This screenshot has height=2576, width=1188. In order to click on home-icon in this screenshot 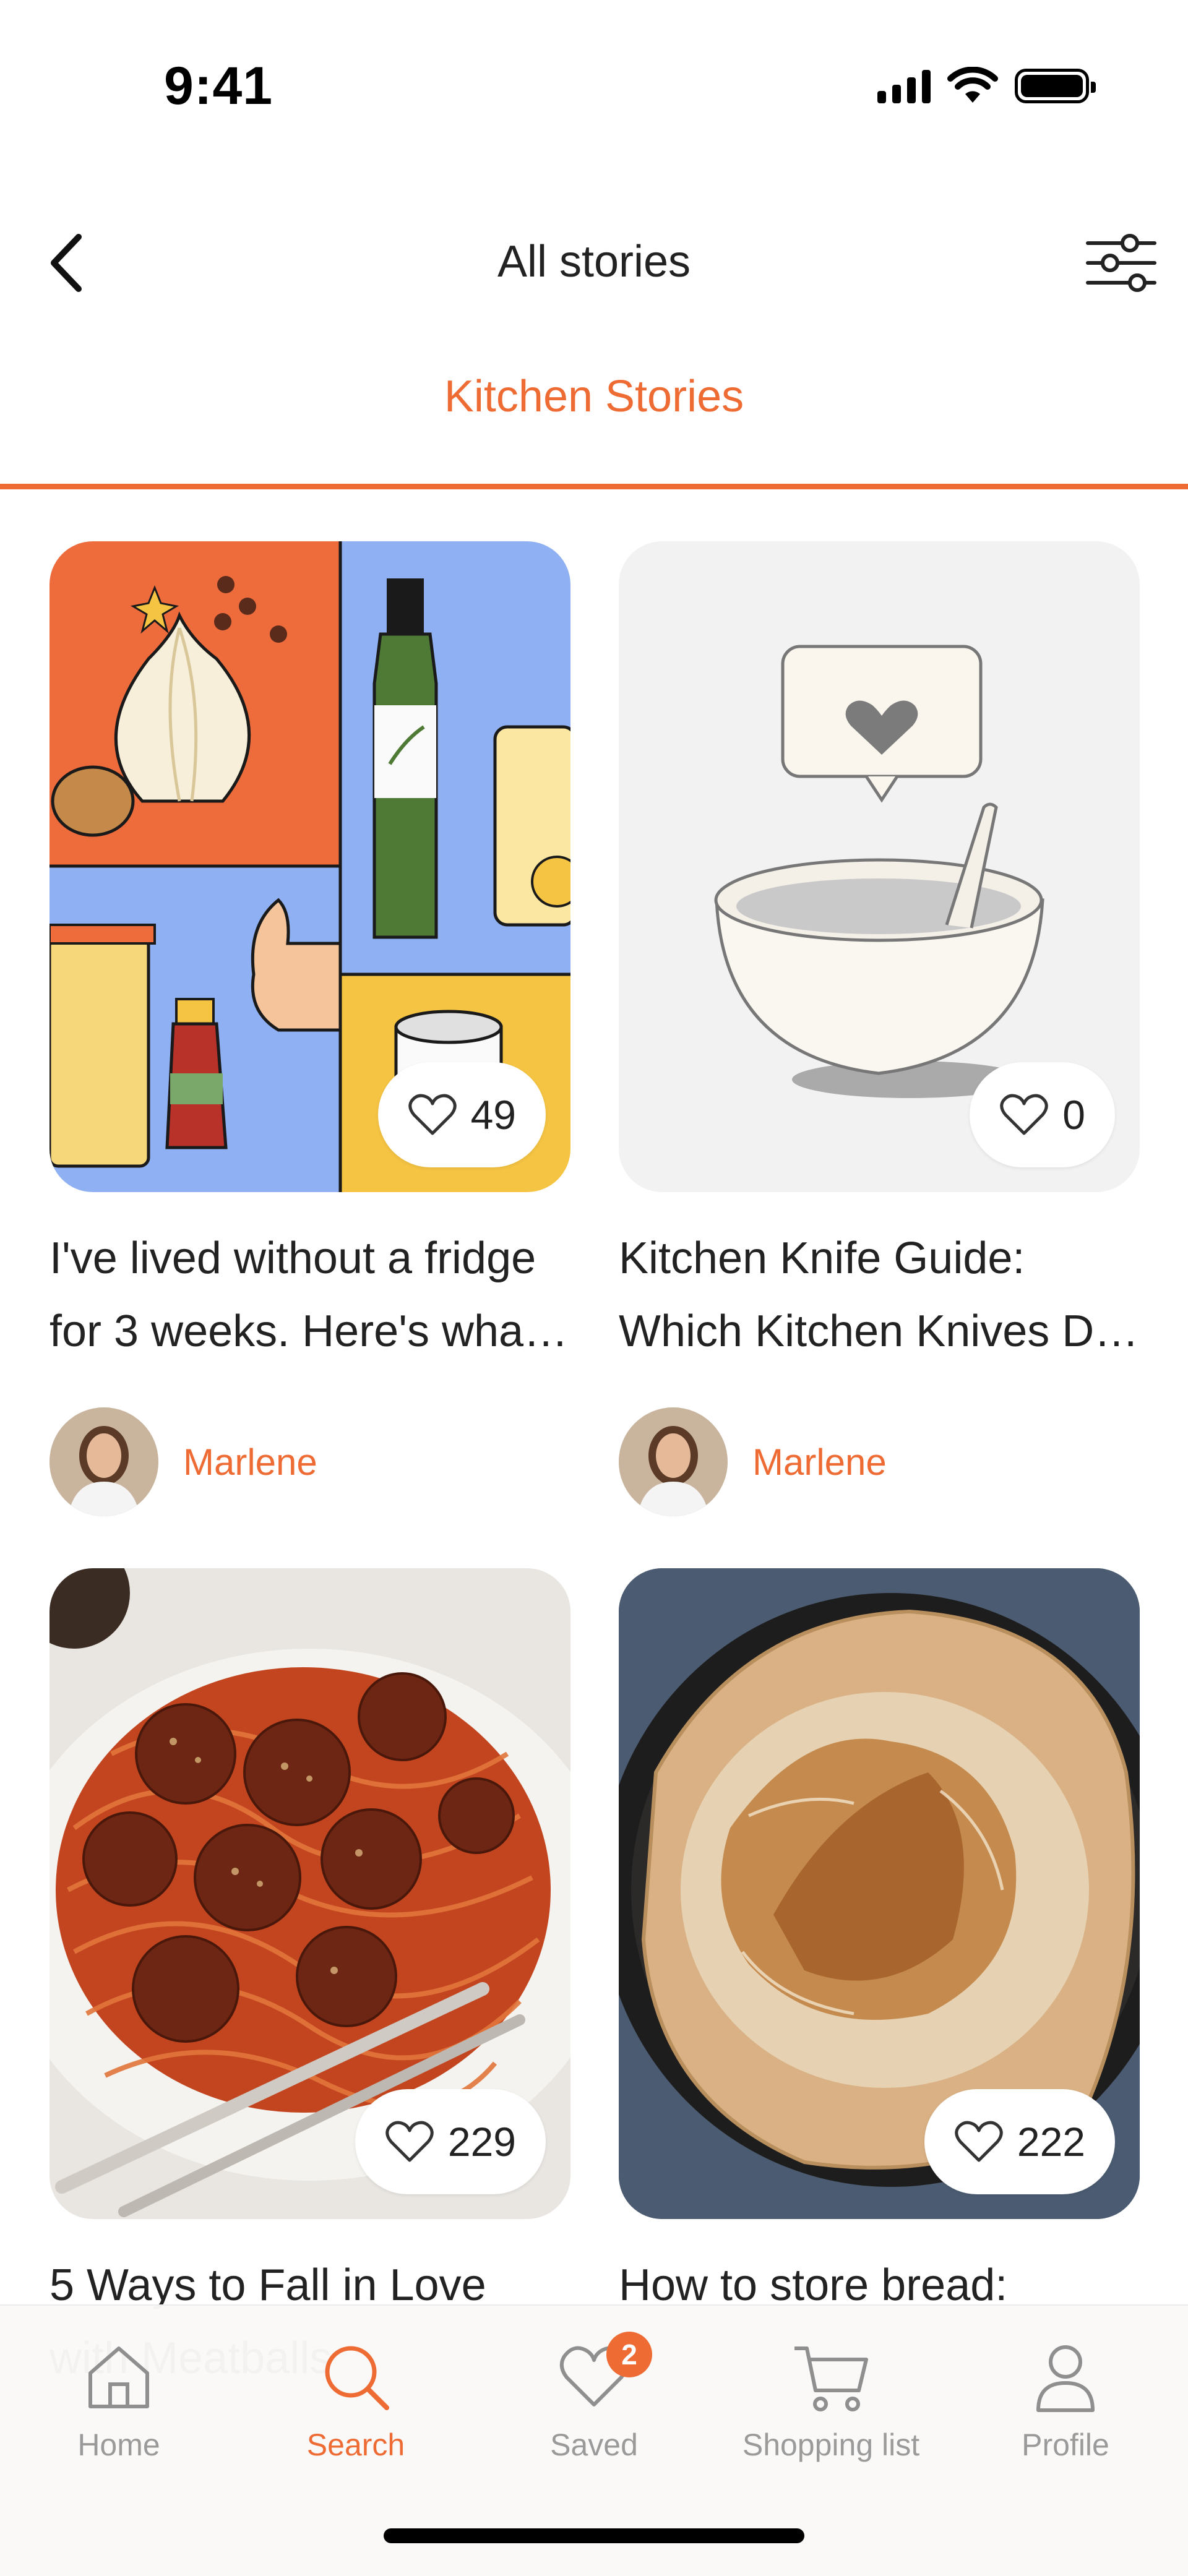, I will do `click(118, 2377)`.